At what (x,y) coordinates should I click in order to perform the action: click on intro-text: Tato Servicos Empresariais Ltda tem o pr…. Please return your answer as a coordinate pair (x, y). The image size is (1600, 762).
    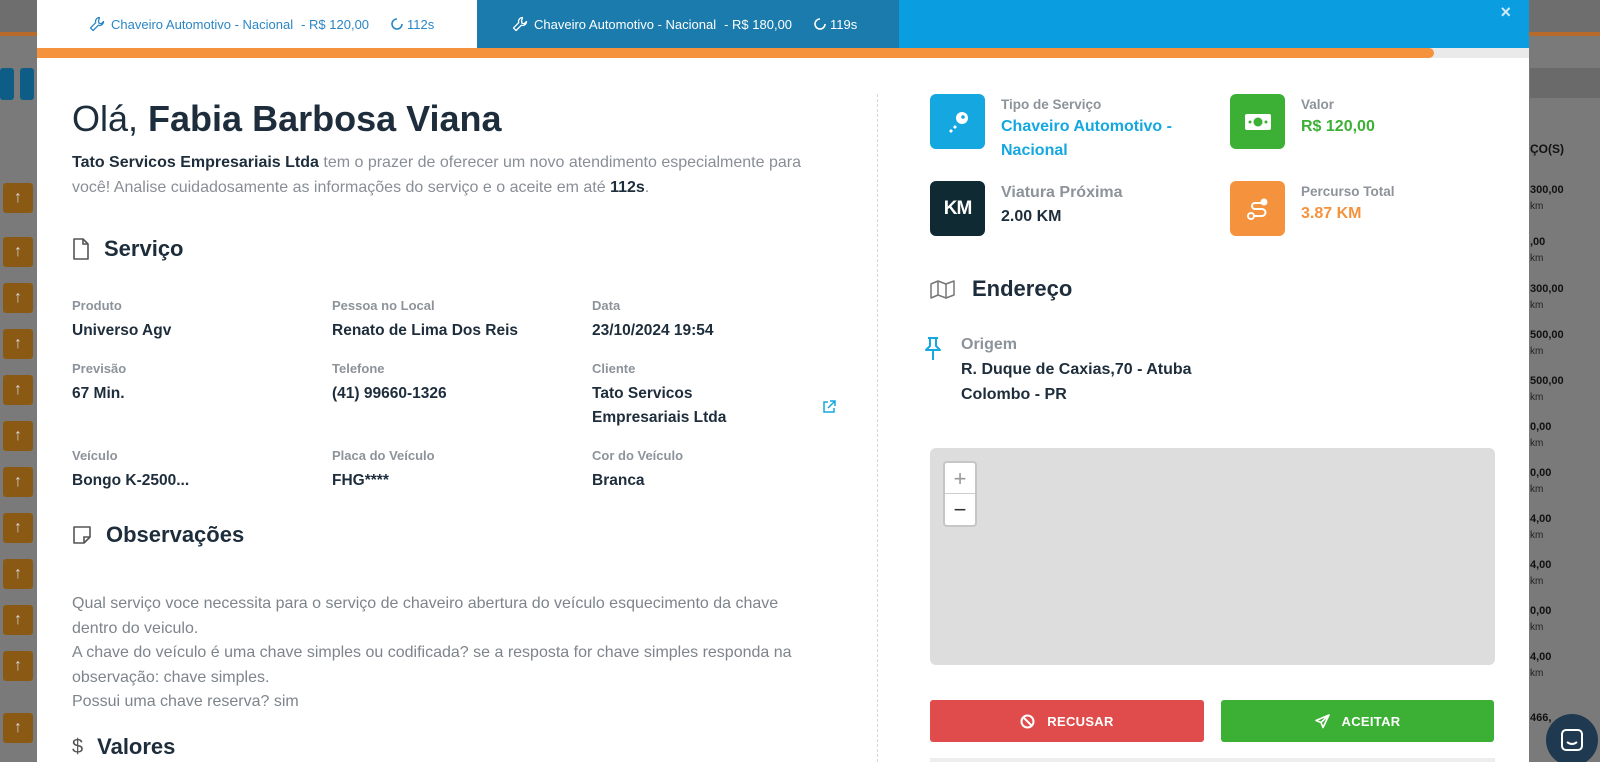
    Looking at the image, I should click on (447, 175).